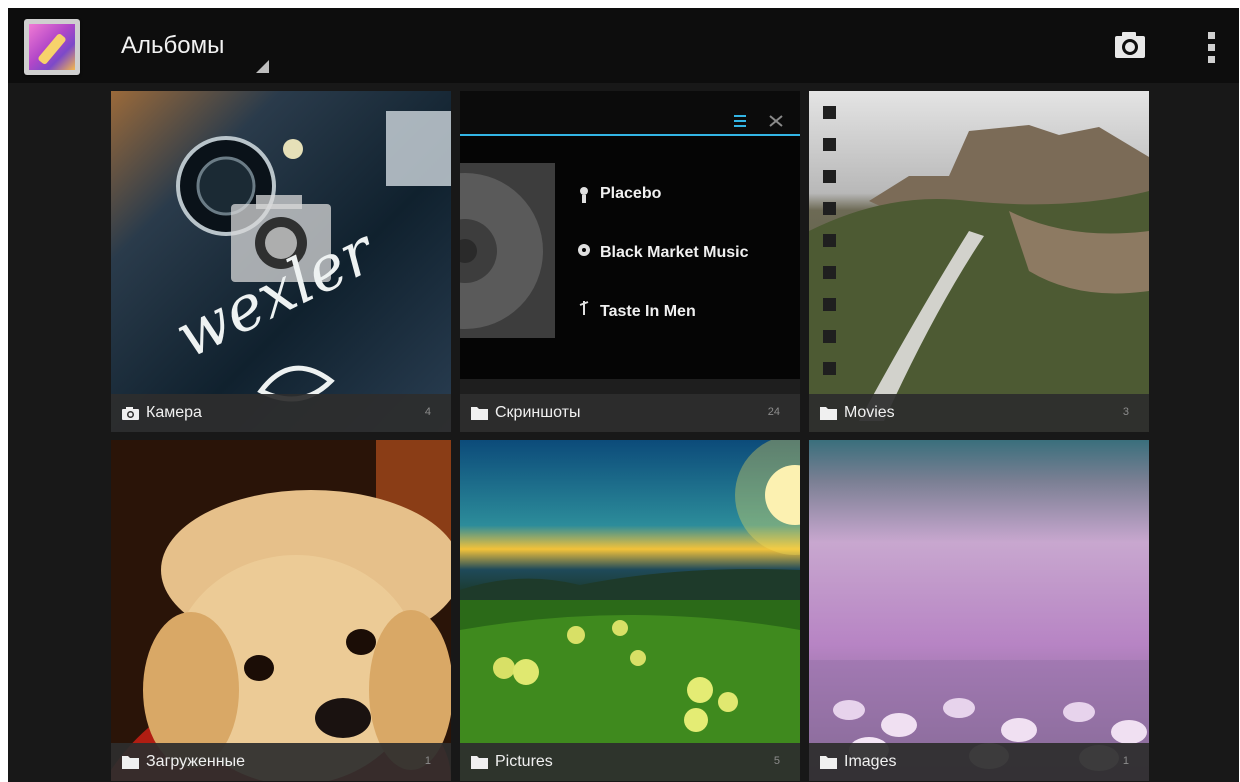 This screenshot has height=782, width=1240. I want to click on album-name: Images, so click(870, 761).